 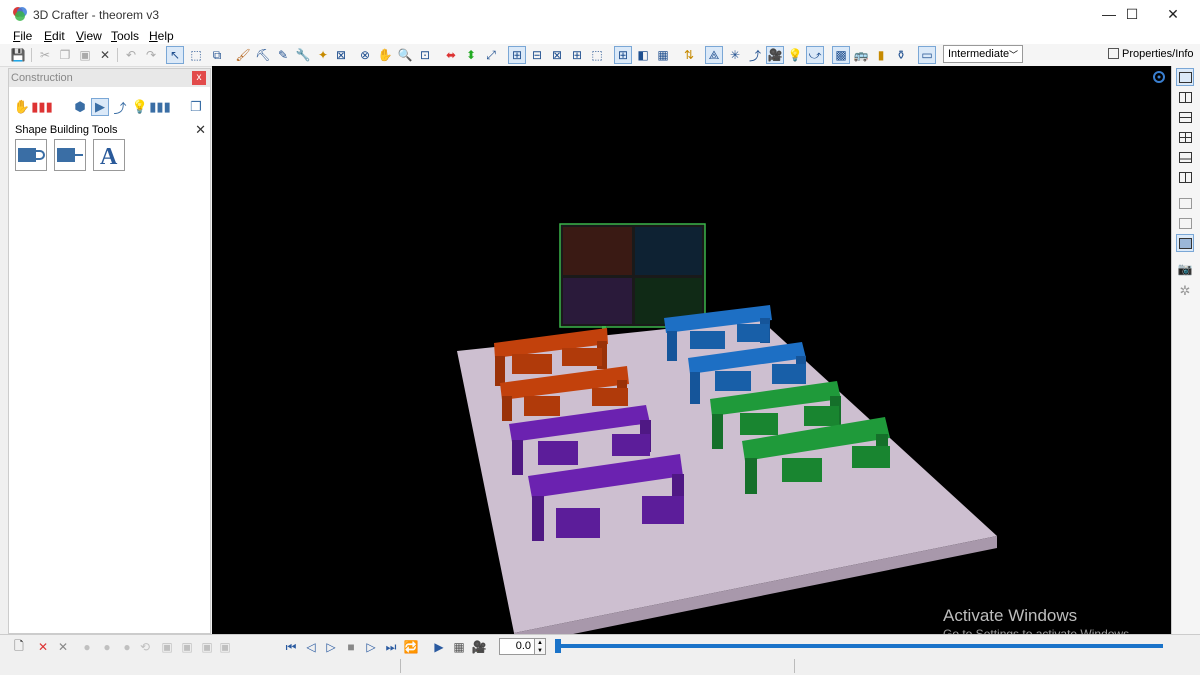 I want to click on eyedropper-icon: ✎, so click(x=283, y=55).